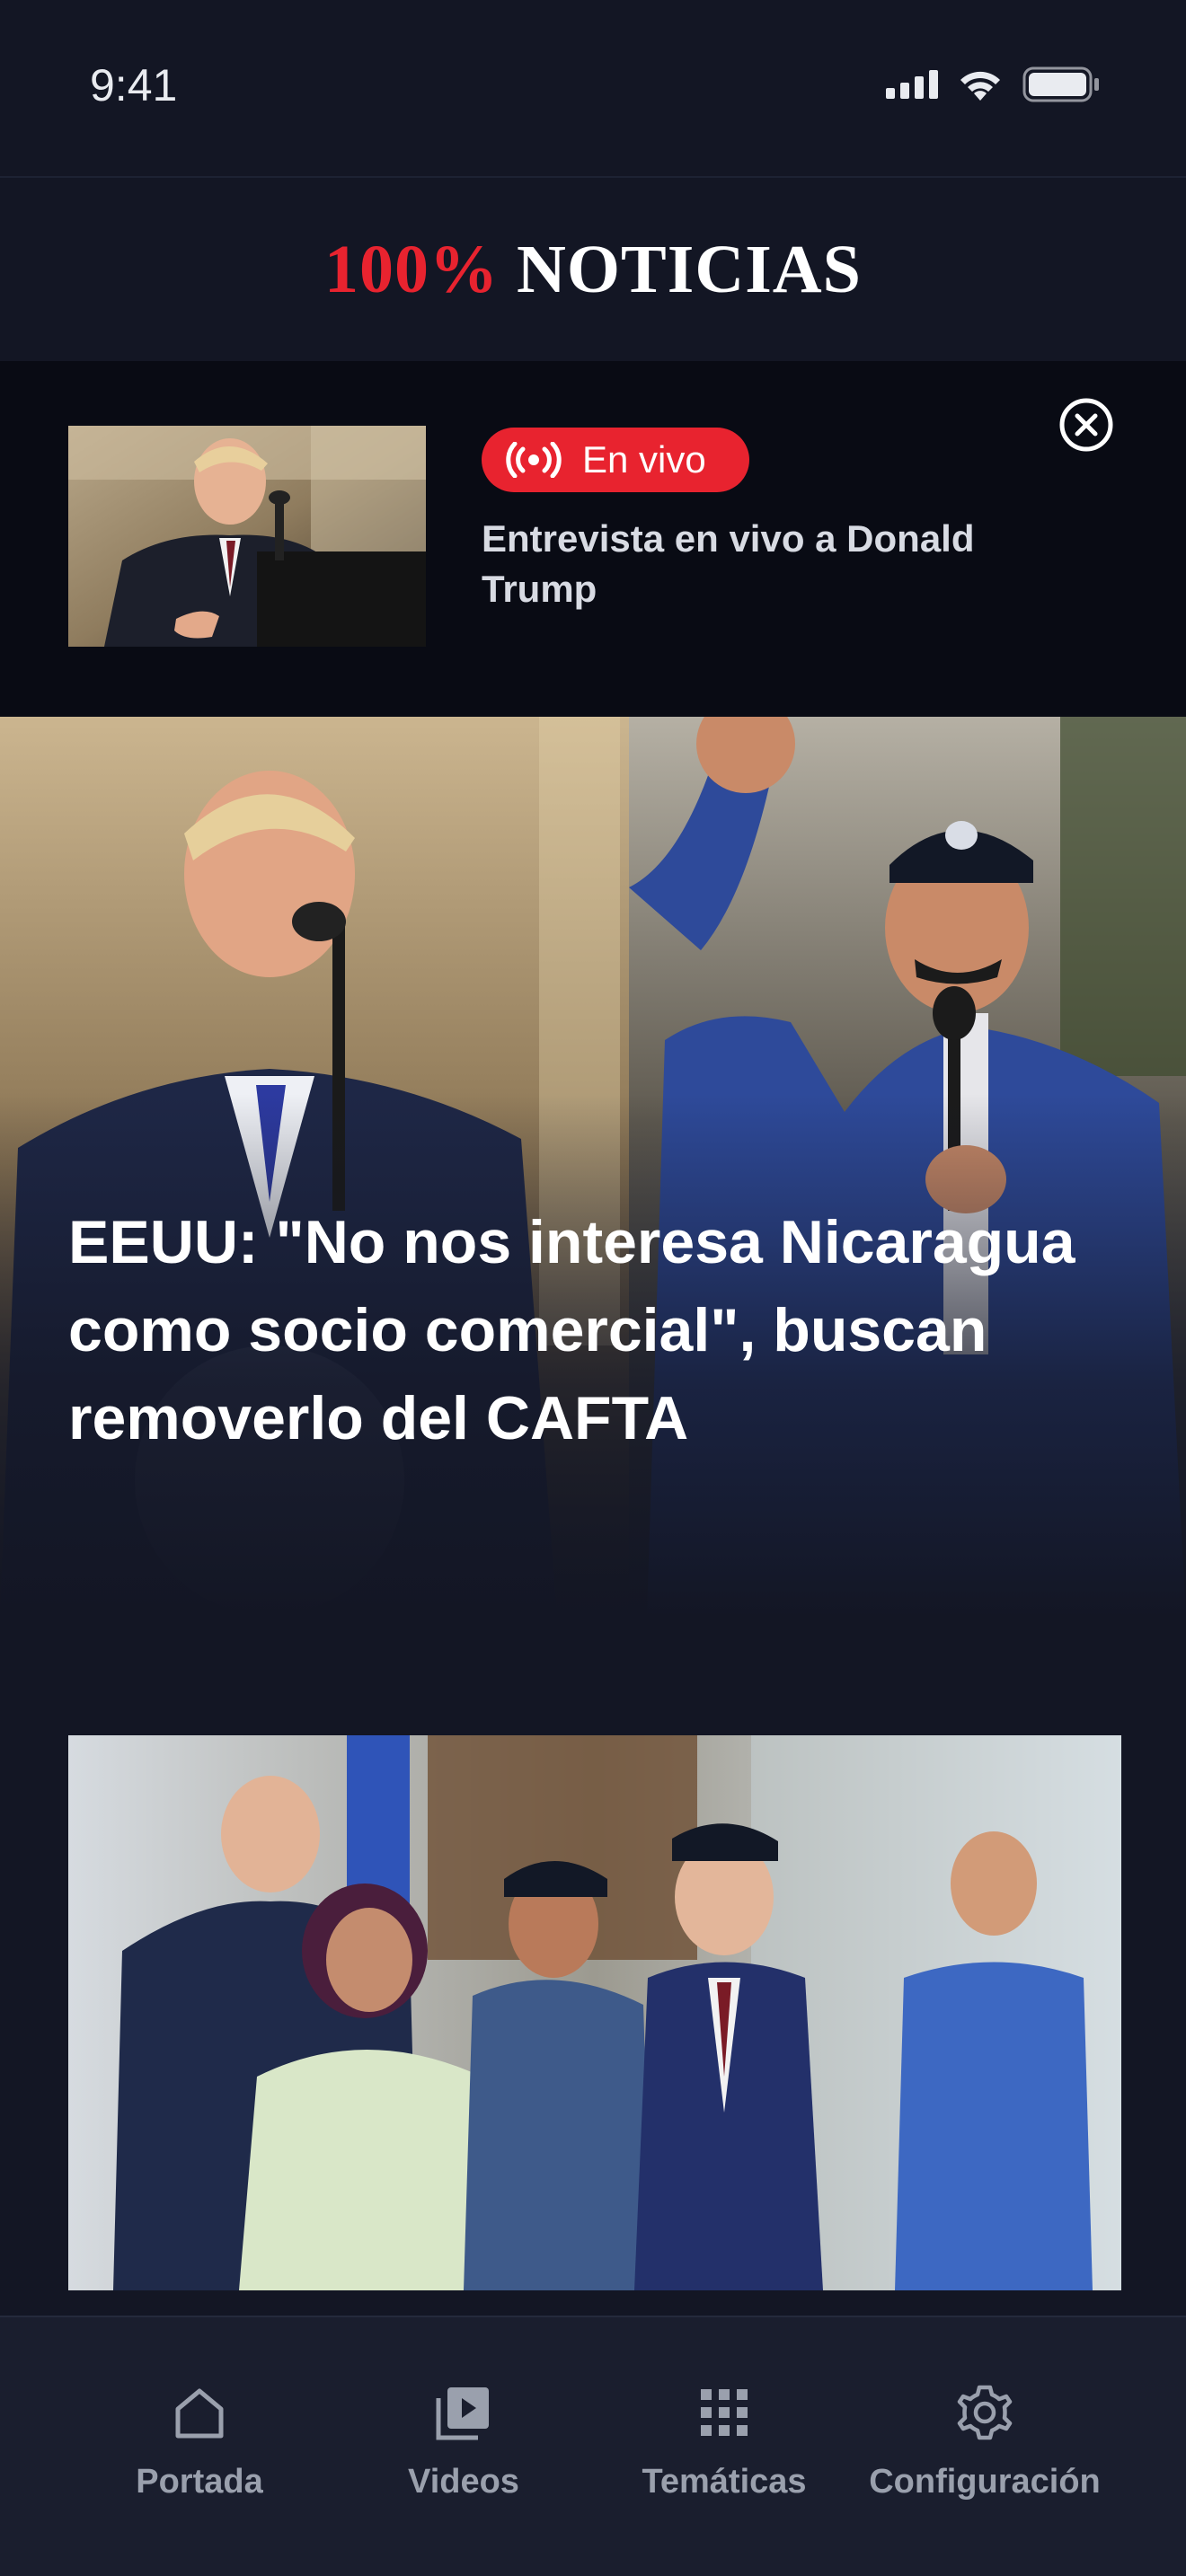  Describe the element at coordinates (134, 85) in the screenshot. I see `status-time: 9:41` at that location.